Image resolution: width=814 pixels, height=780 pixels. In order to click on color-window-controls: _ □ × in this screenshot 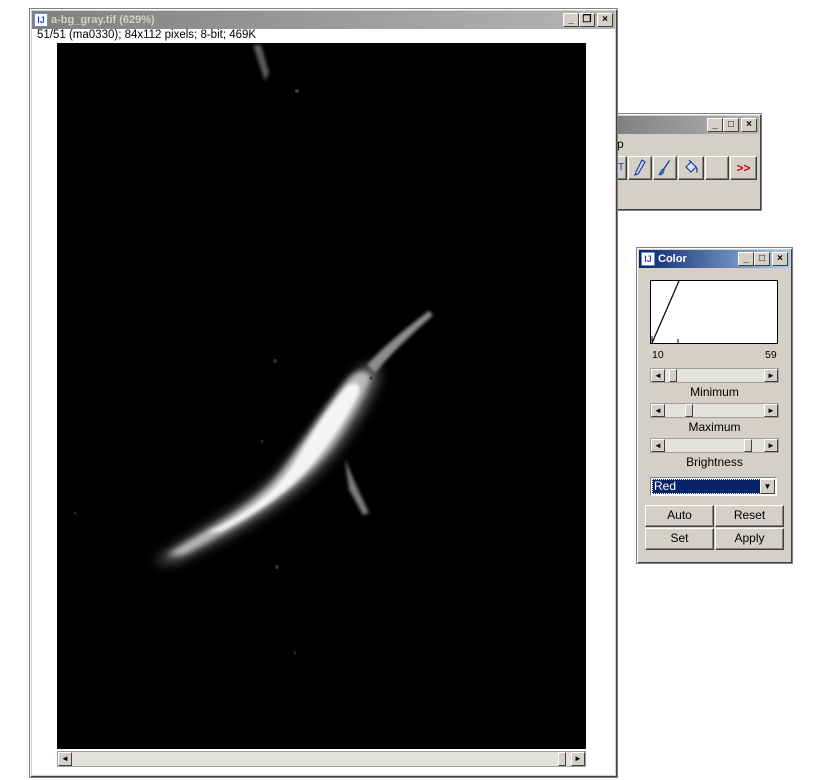, I will do `click(763, 259)`.